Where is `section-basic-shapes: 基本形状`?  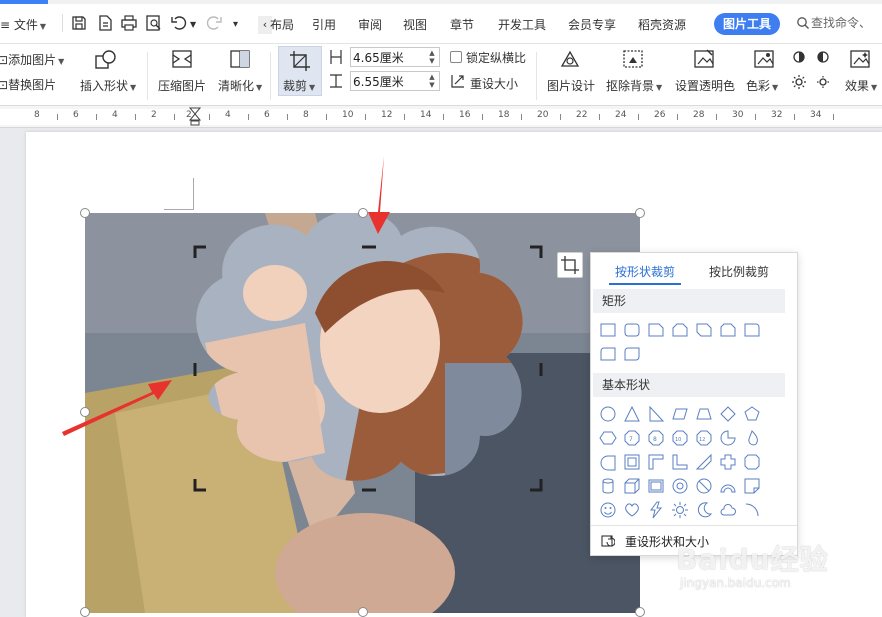 section-basic-shapes: 基本形状 is located at coordinates (689, 385).